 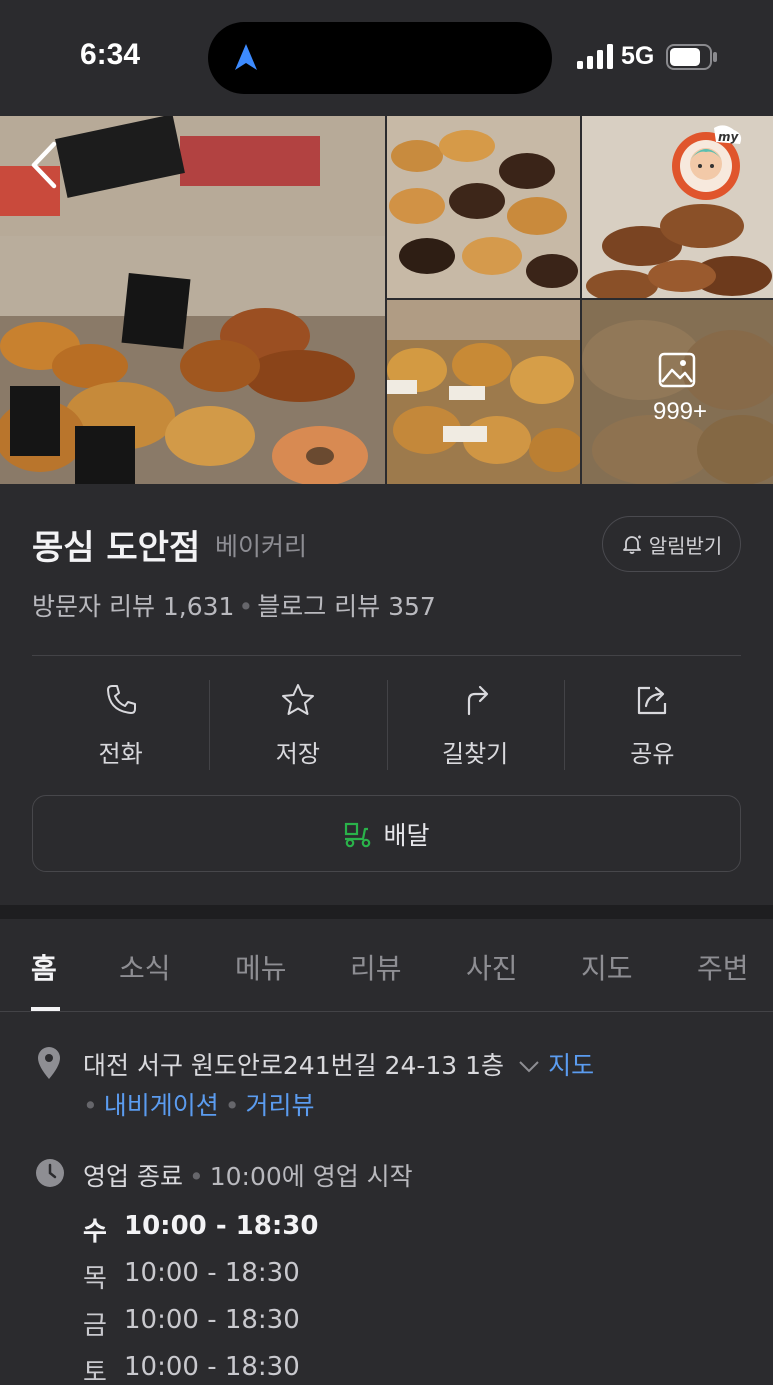 What do you see at coordinates (311, 1176) in the screenshot?
I see `opens-at: 10:00에 영업 시작` at bounding box center [311, 1176].